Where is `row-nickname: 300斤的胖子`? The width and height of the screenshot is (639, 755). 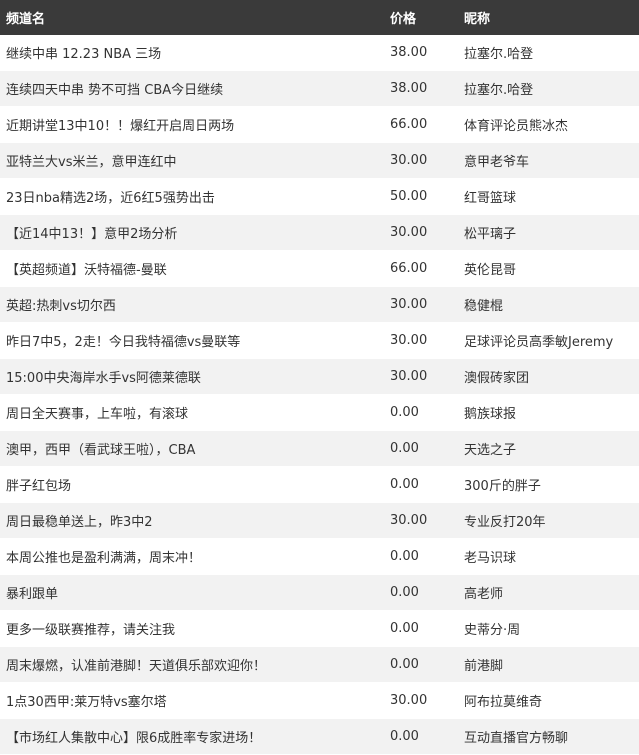
row-nickname: 300斤的胖子 is located at coordinates (548, 484).